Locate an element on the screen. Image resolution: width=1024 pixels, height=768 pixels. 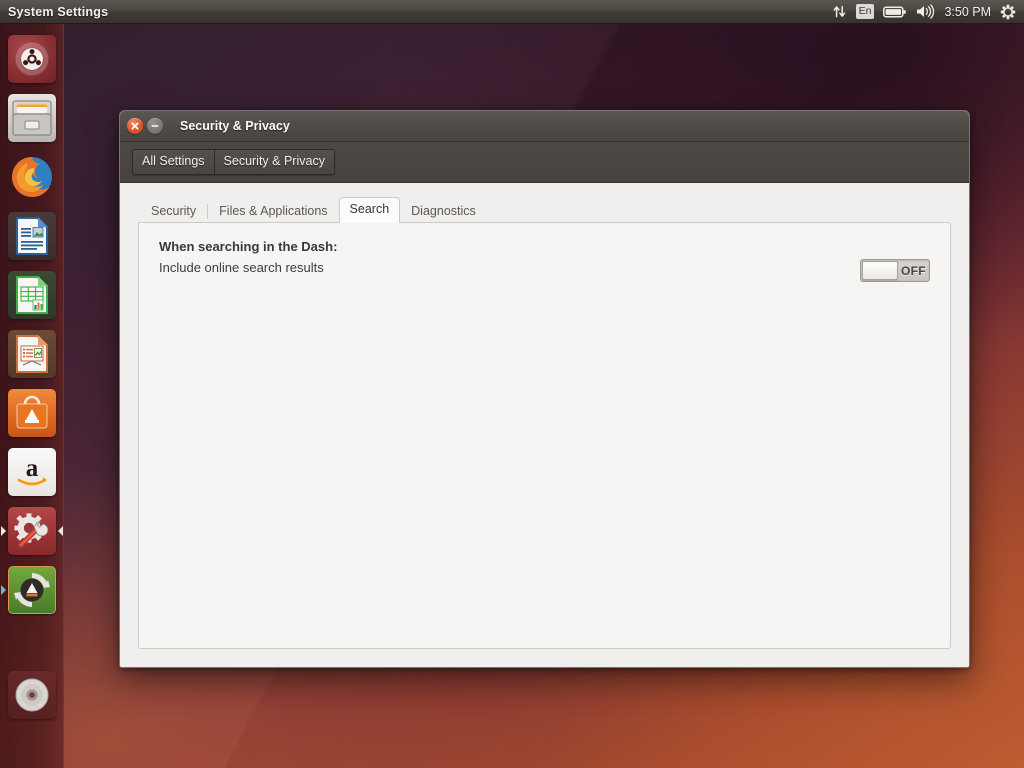
toolbar-button-group: All Settings Security & Privacy is located at coordinates (233, 162).